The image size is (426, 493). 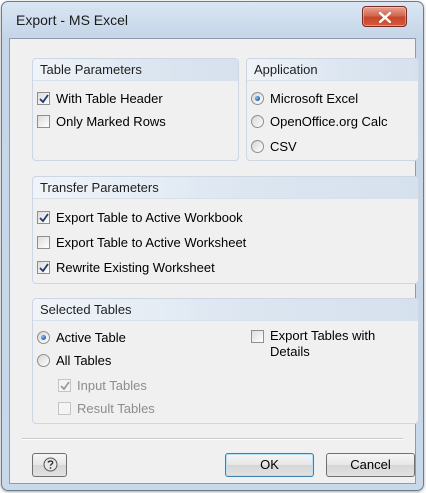 What do you see at coordinates (322, 344) in the screenshot?
I see `export-with-details-label: Export Tables with Details` at bounding box center [322, 344].